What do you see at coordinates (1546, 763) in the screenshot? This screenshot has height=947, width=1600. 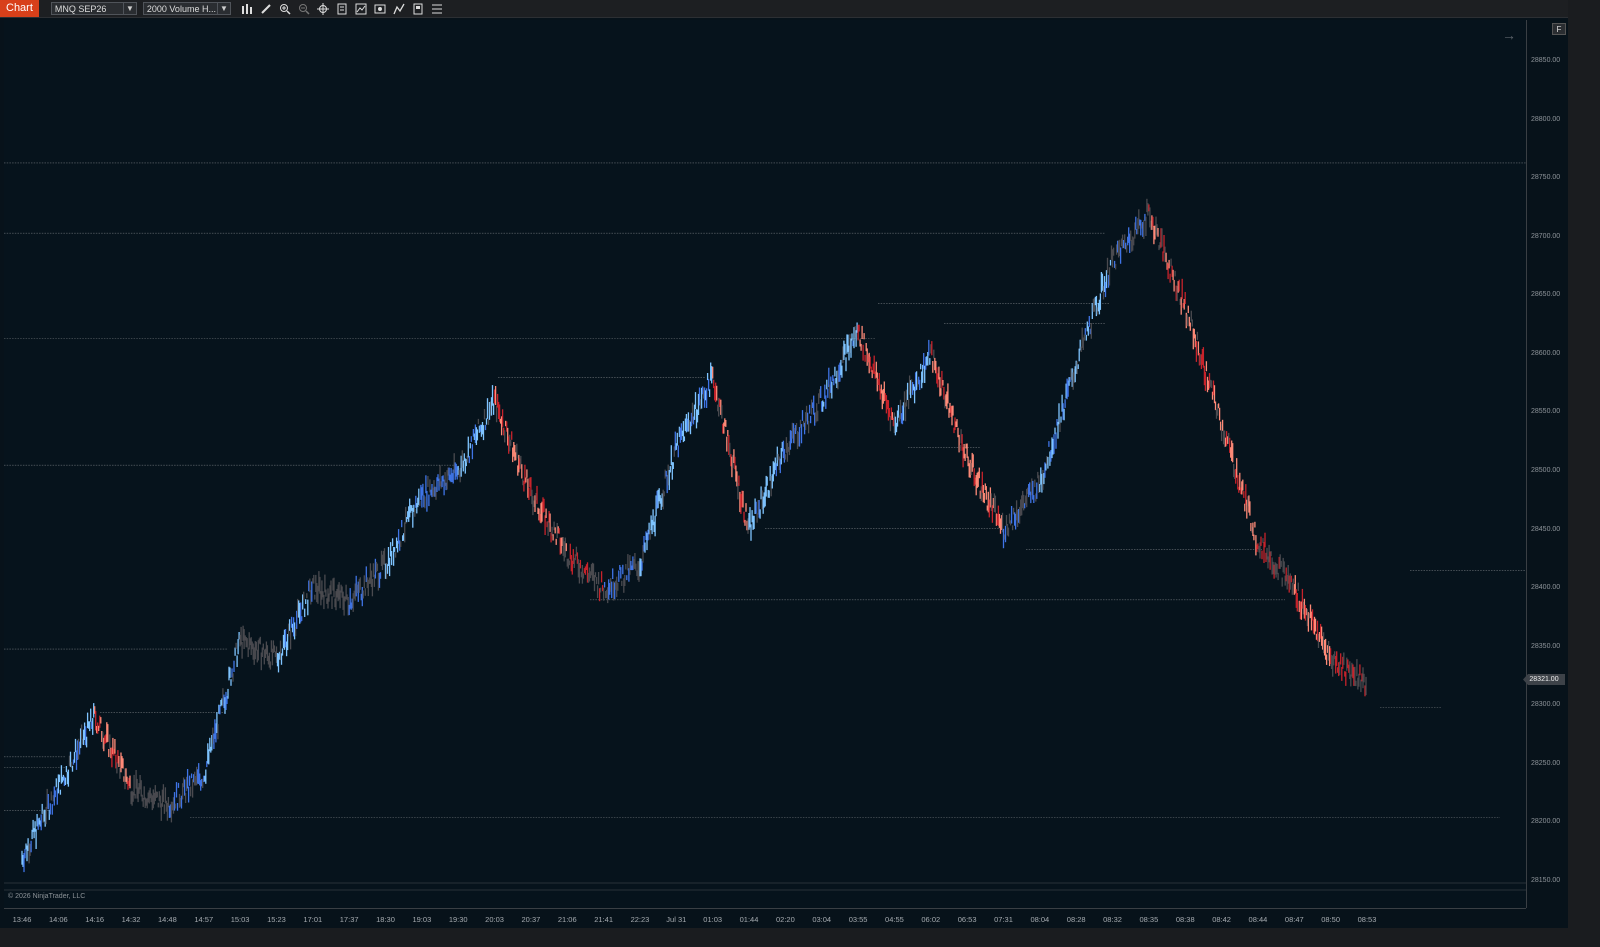 I see `price-tick-label: 28250.00` at bounding box center [1546, 763].